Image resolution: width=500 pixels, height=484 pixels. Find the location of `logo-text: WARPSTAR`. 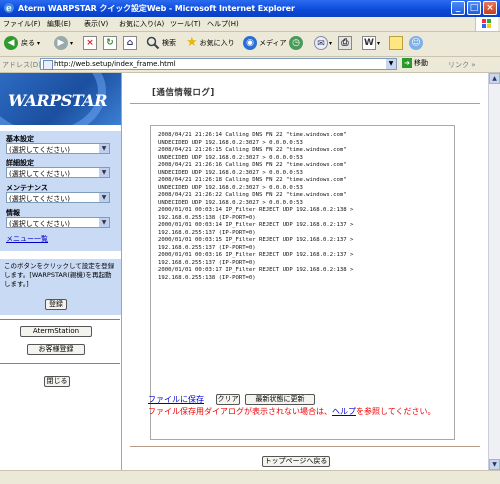

logo-text: WARPSTAR is located at coordinates (57, 100).